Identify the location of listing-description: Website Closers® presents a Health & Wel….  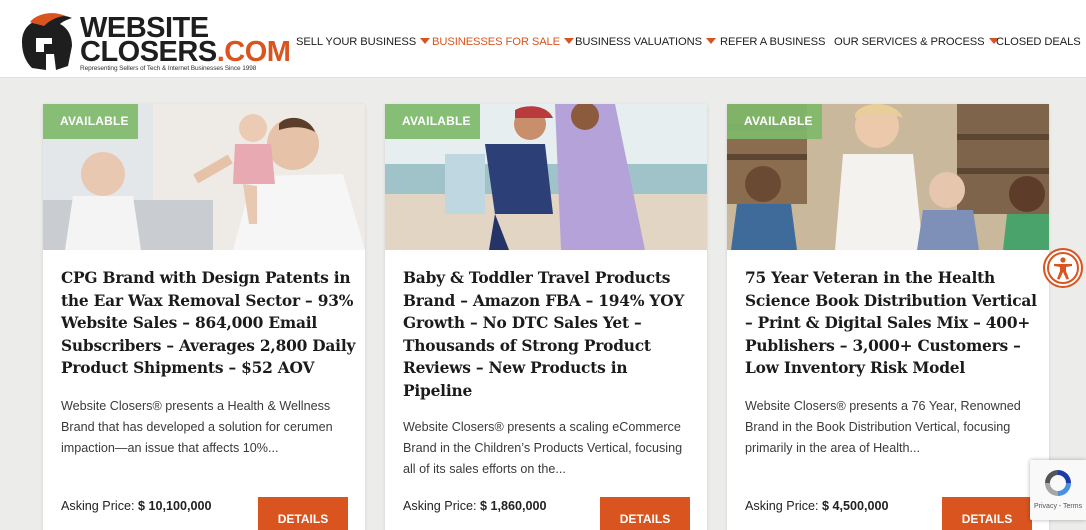
(197, 427).